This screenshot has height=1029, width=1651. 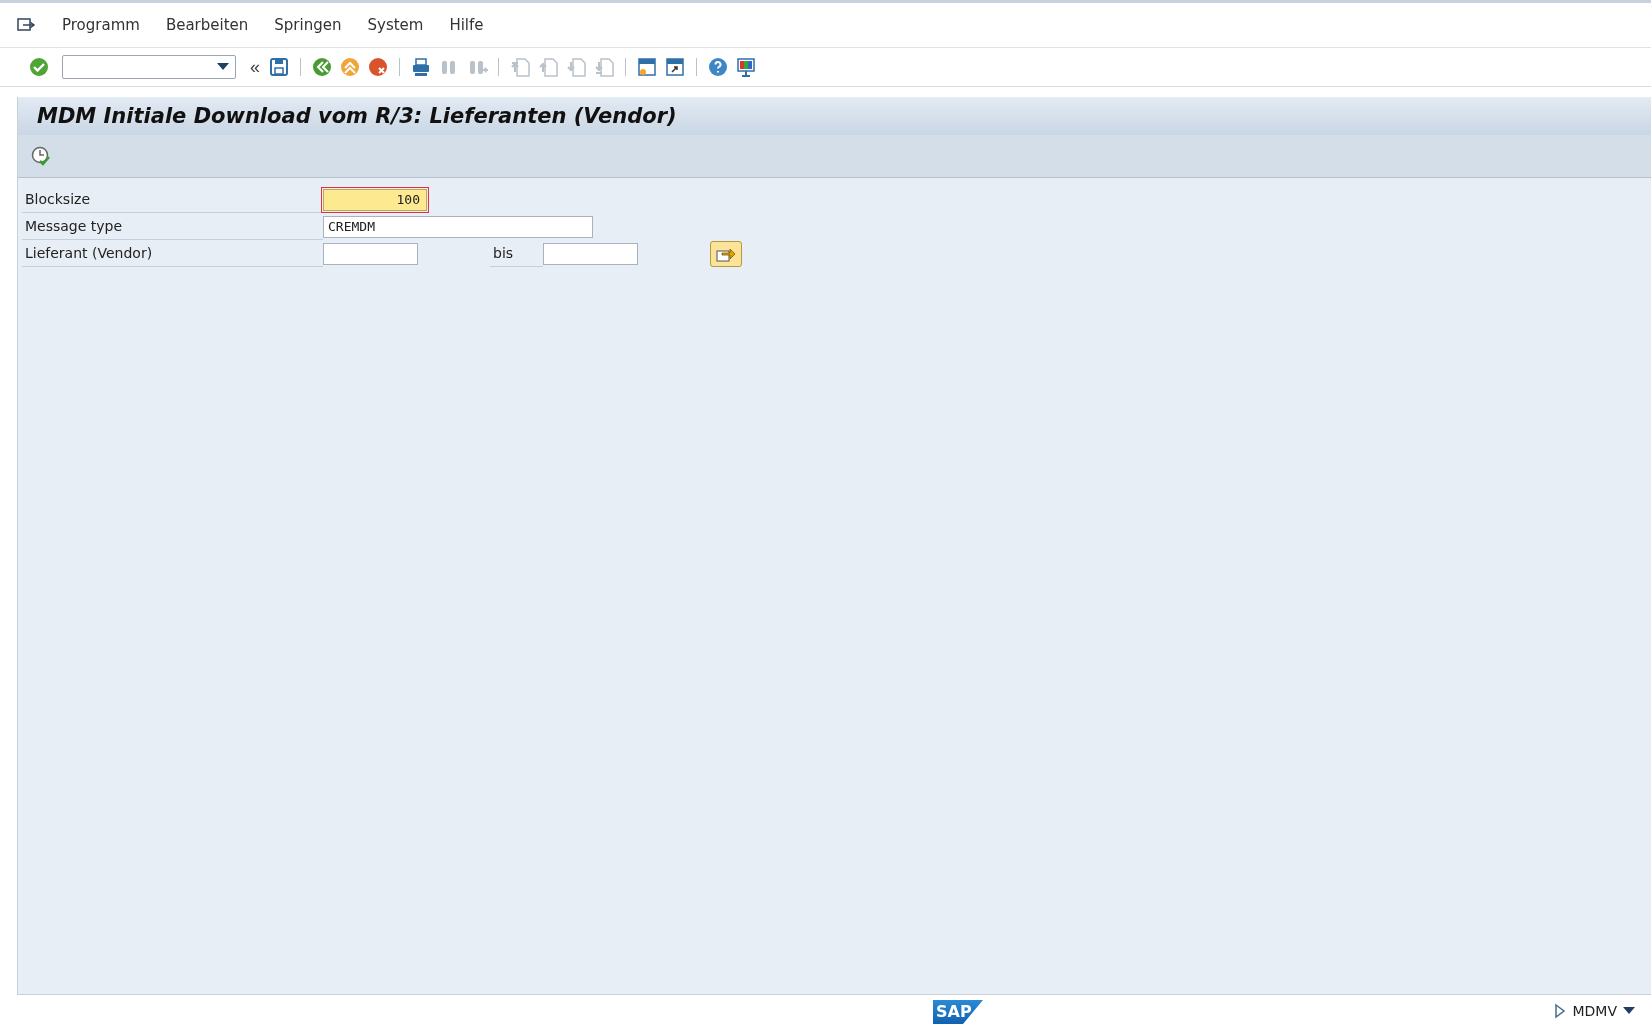 What do you see at coordinates (466, 25) in the screenshot?
I see `menu-item: Hilfe` at bounding box center [466, 25].